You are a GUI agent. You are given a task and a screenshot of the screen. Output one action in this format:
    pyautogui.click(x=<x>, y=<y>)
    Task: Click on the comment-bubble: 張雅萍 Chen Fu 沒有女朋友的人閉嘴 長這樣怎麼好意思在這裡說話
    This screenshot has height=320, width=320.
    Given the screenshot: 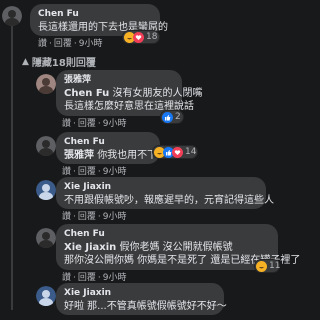 What is the action you would take?
    pyautogui.click(x=129, y=93)
    